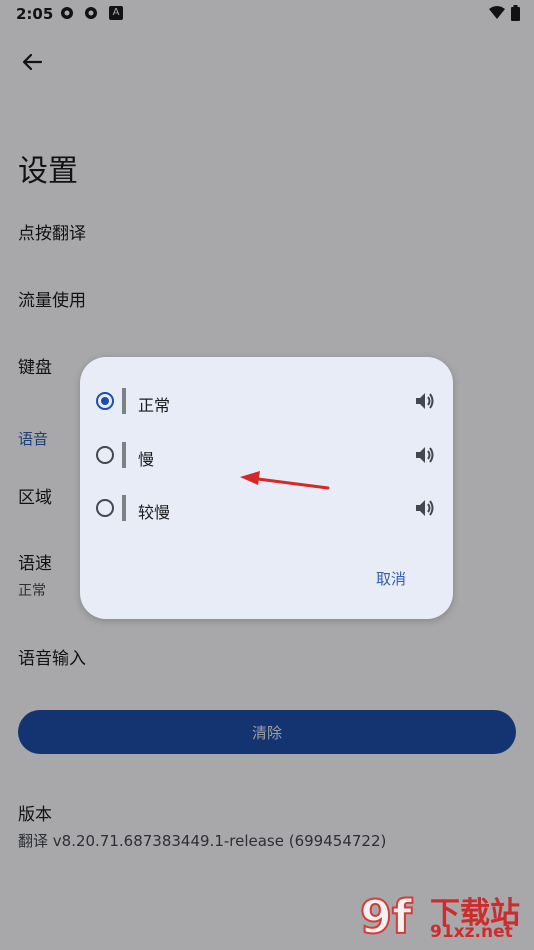  I want to click on option-normal: 正常, so click(266, 404).